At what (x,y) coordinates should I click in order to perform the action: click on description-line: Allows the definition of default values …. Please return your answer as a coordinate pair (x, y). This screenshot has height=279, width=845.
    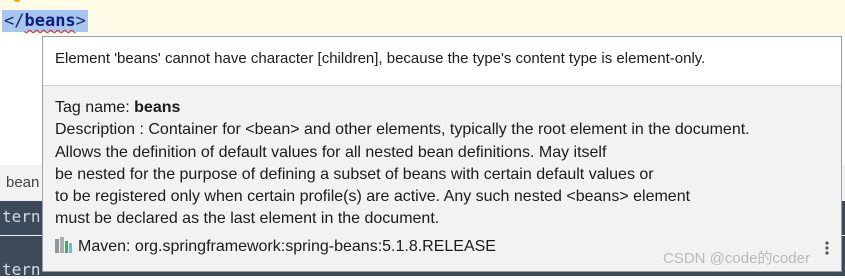
    Looking at the image, I should click on (331, 152).